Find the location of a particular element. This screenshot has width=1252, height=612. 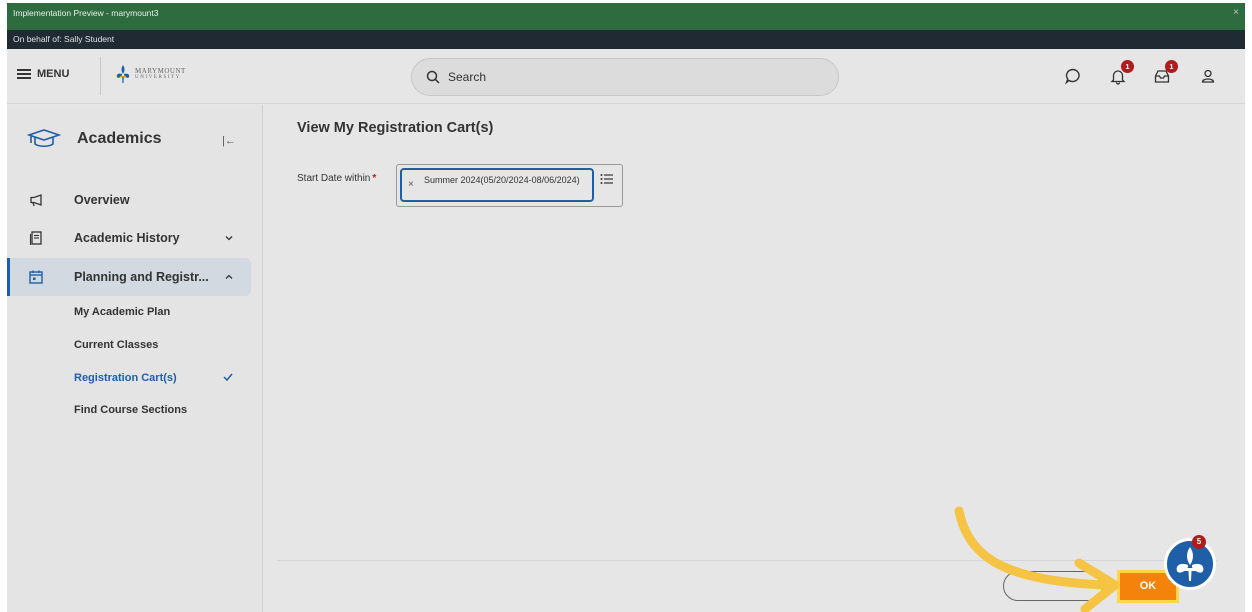

start-date-label-text: Start Date within is located at coordinates (334, 178).